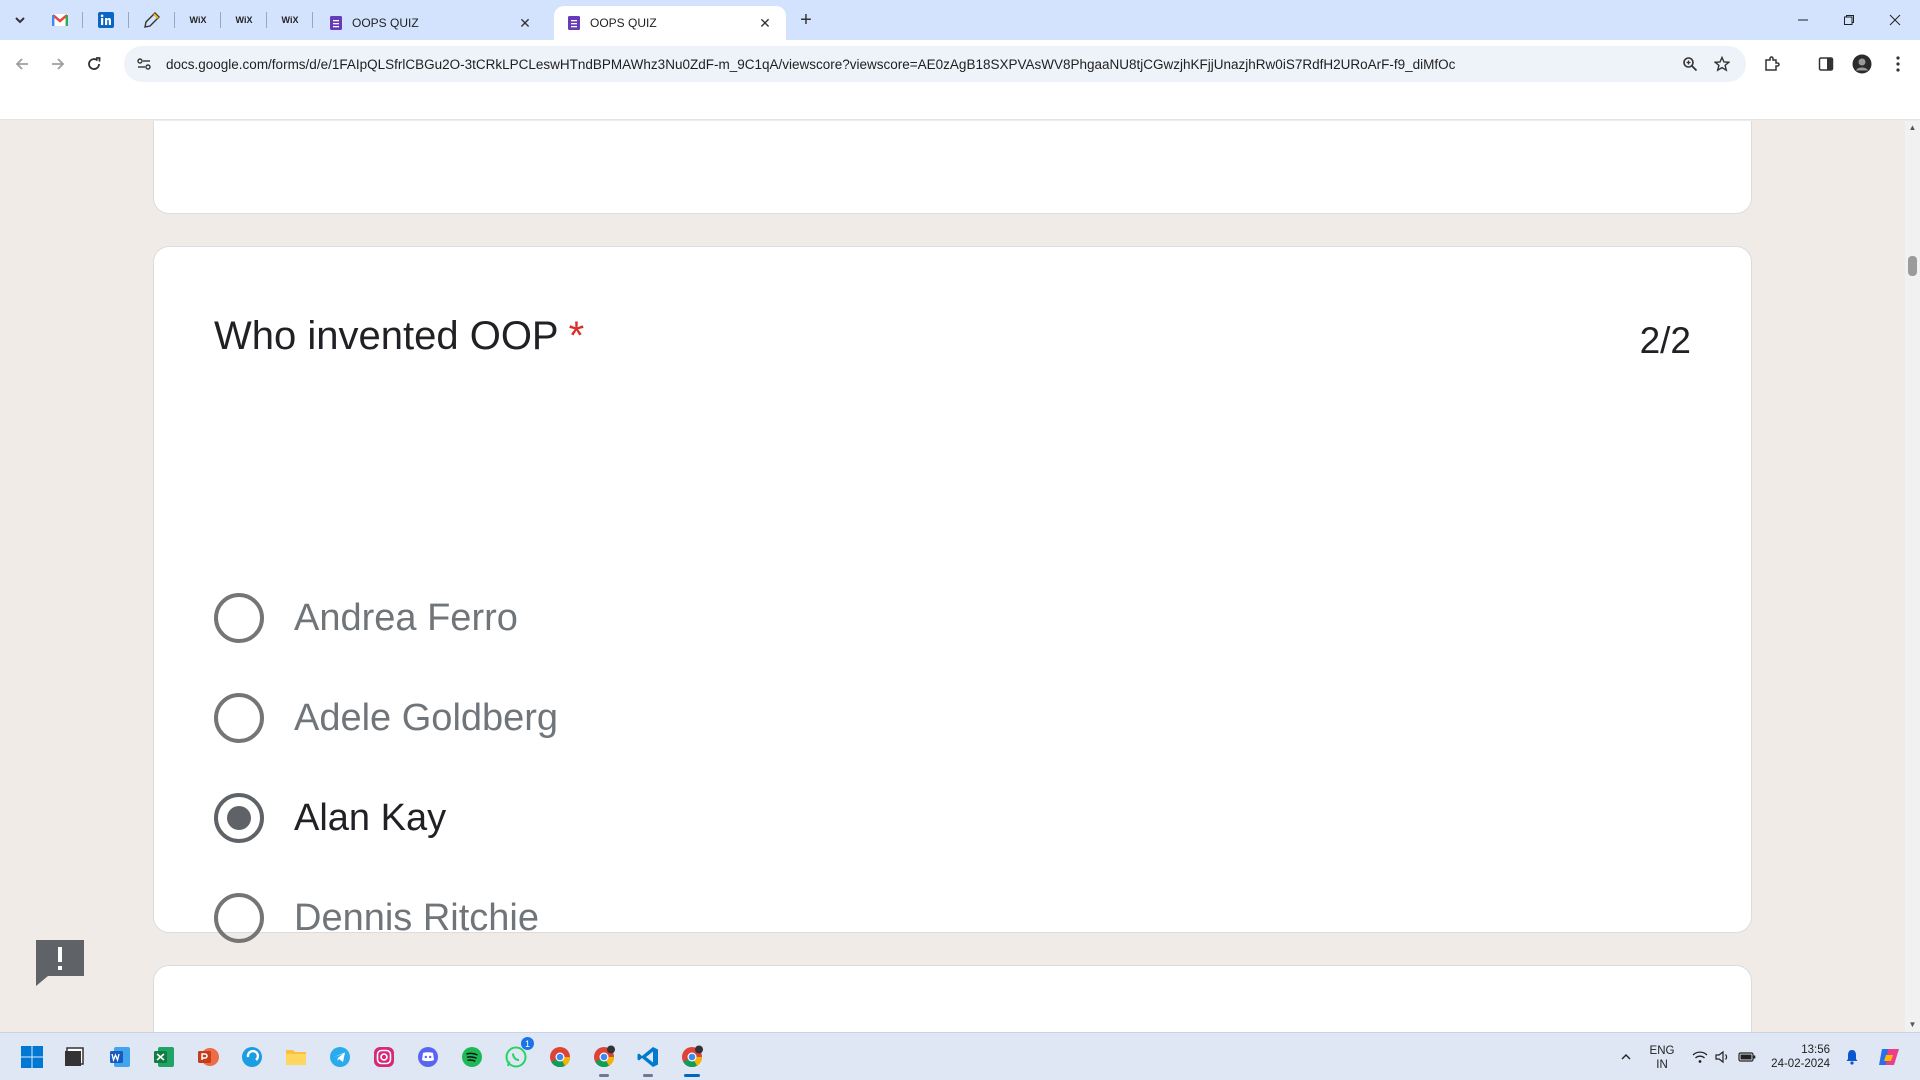 The image size is (1920, 1080). Describe the element at coordinates (431, 23) in the screenshot. I see `tab-oops-quiz-1: OOPS QUIZ ✕` at that location.